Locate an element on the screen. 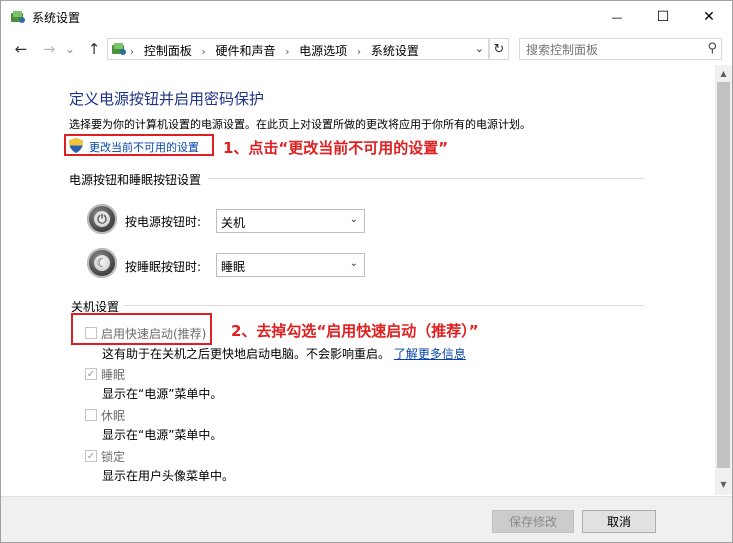 The height and width of the screenshot is (543, 733). power-button-label: 按电源按钮时: is located at coordinates (163, 222).